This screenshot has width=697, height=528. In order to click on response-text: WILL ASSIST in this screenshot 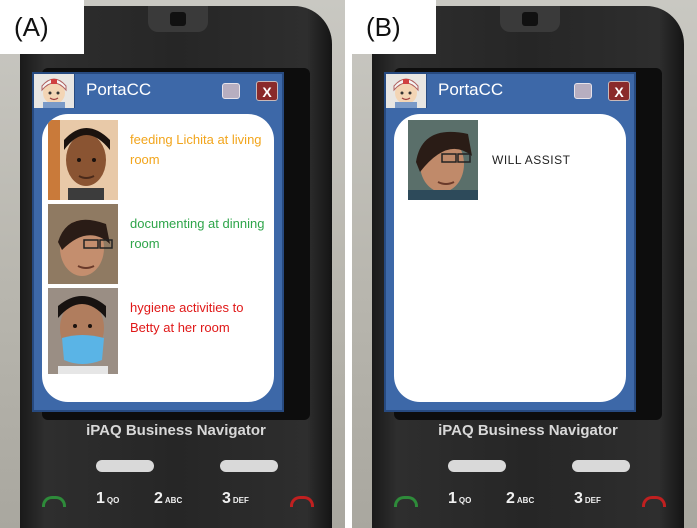, I will do `click(531, 160)`.